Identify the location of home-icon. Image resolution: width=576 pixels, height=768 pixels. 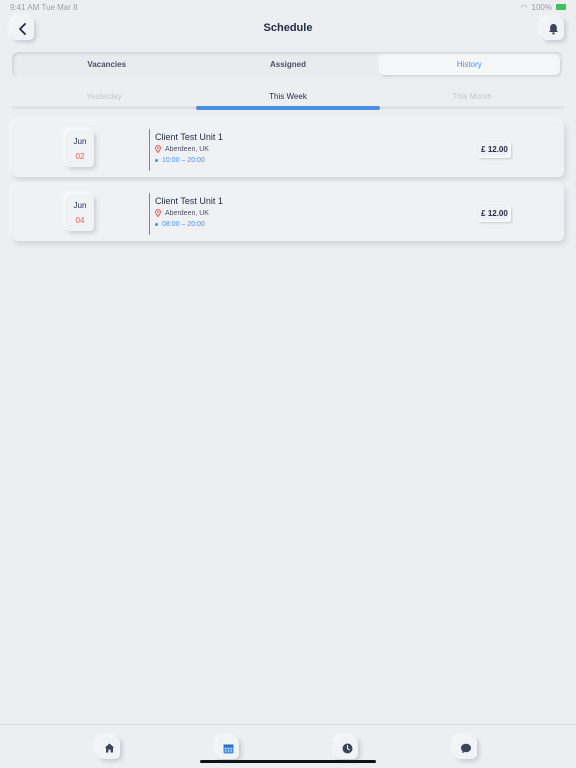
(109, 748).